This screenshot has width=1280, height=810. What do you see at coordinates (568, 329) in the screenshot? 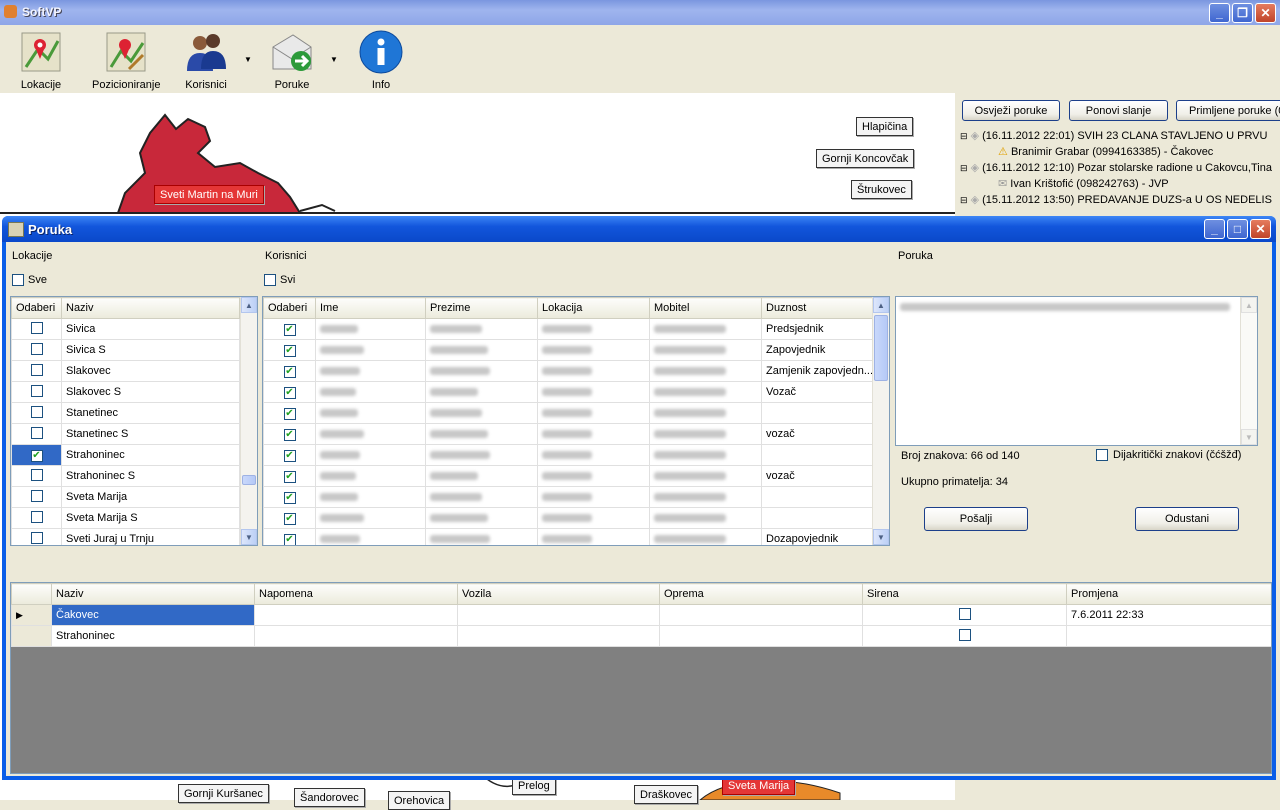
I see `table-row: ✔ Predsjednik` at bounding box center [568, 329].